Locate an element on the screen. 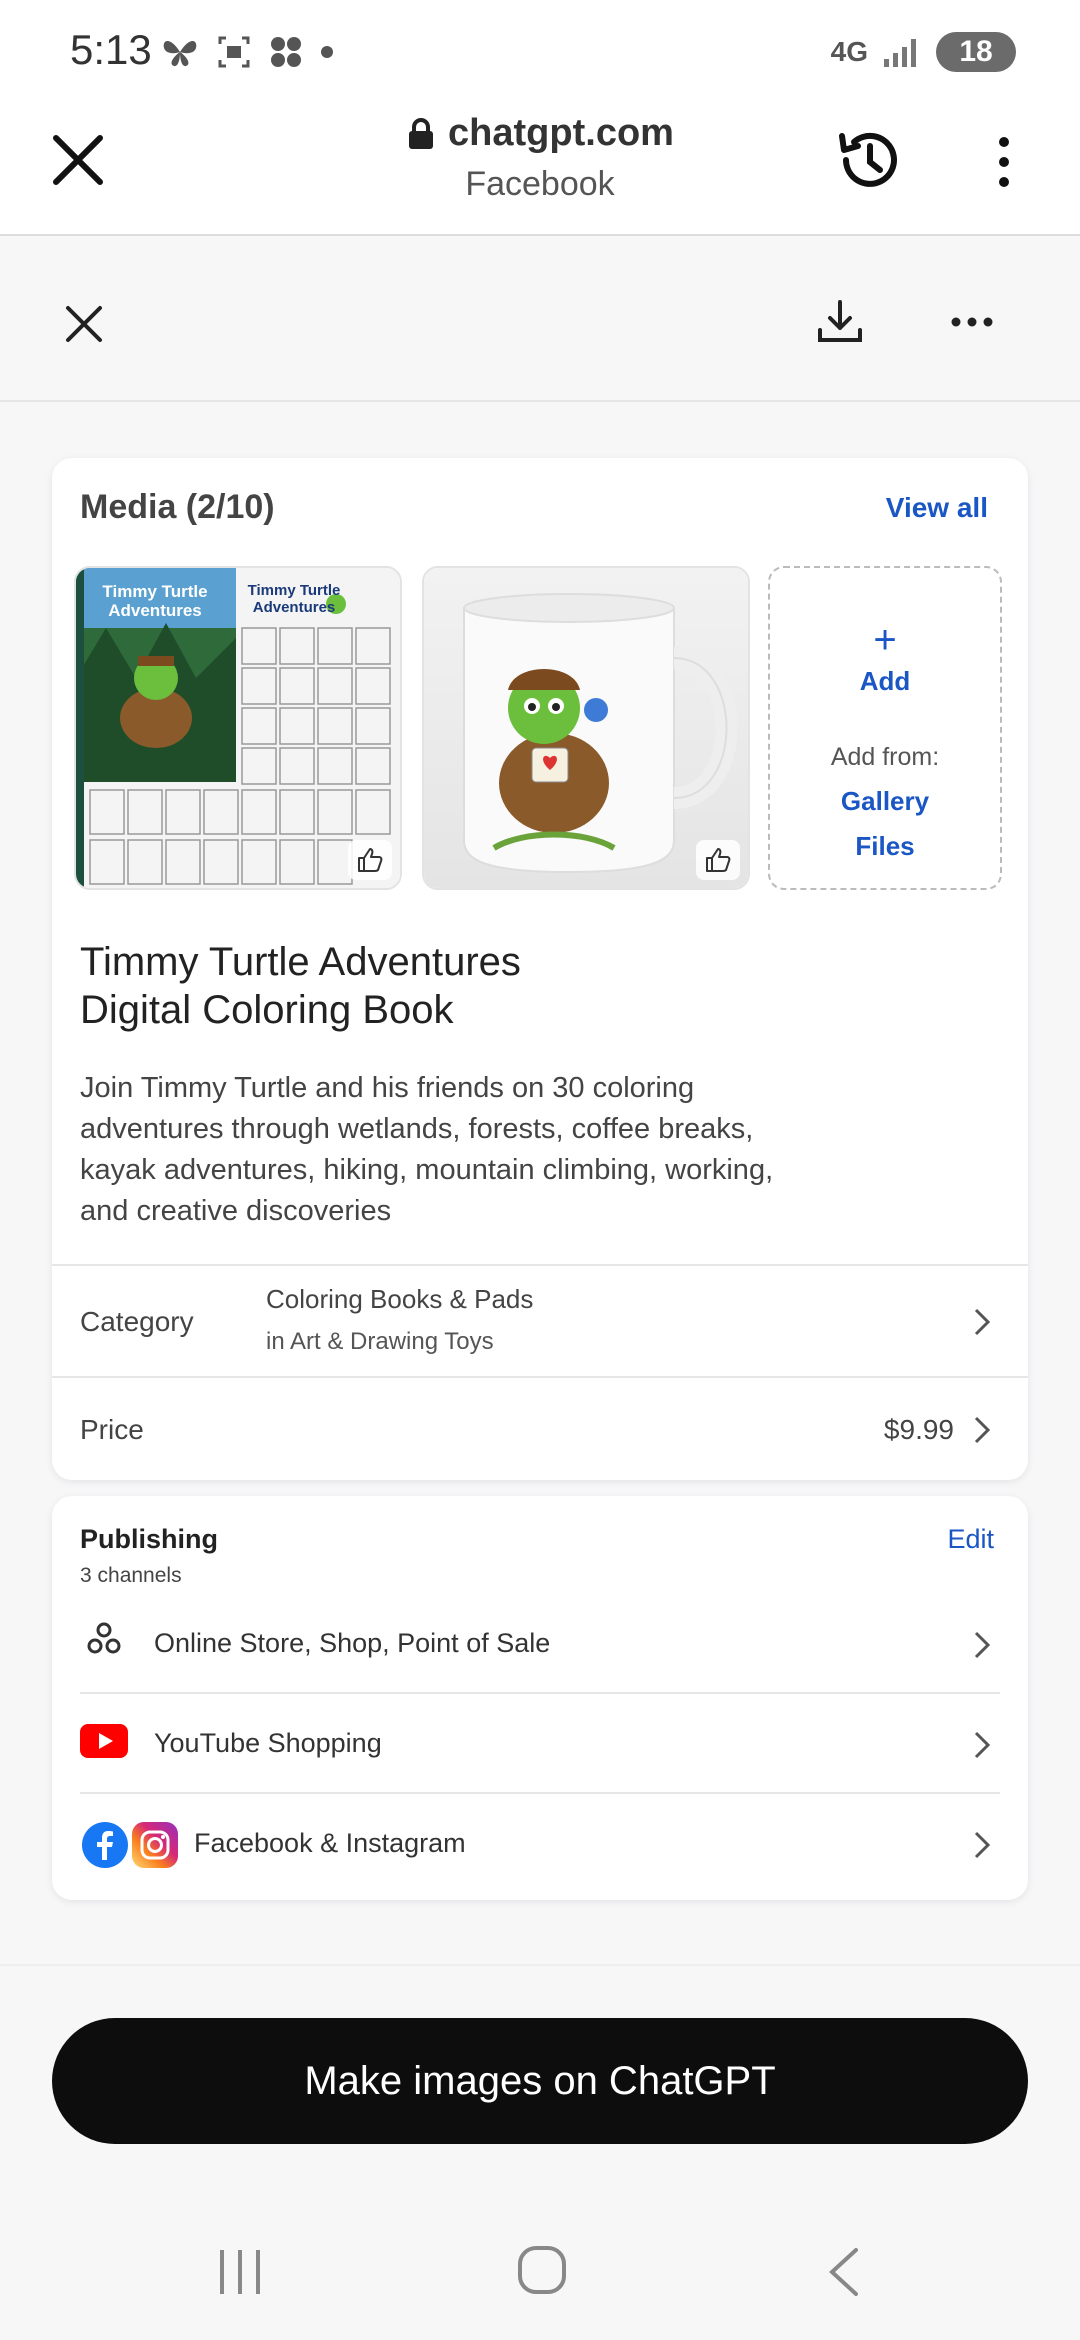  back-icon is located at coordinates (844, 2272).